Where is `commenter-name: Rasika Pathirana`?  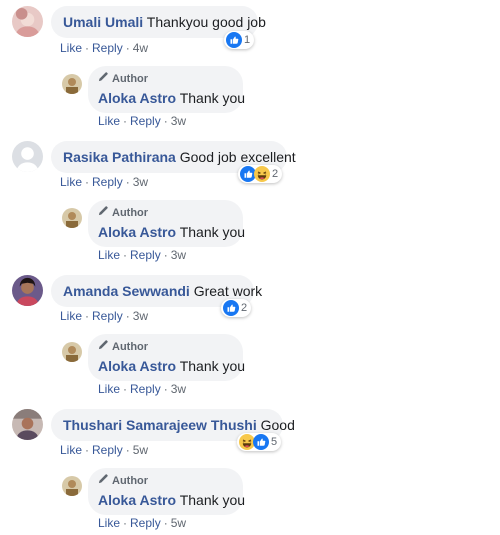
commenter-name: Rasika Pathirana is located at coordinates (119, 157).